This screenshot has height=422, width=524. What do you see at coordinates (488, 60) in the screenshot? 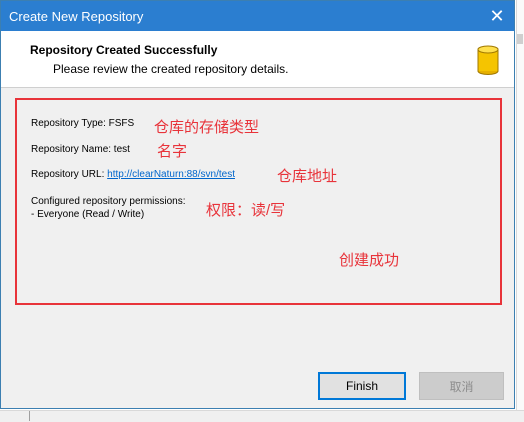
I see `database-icon` at bounding box center [488, 60].